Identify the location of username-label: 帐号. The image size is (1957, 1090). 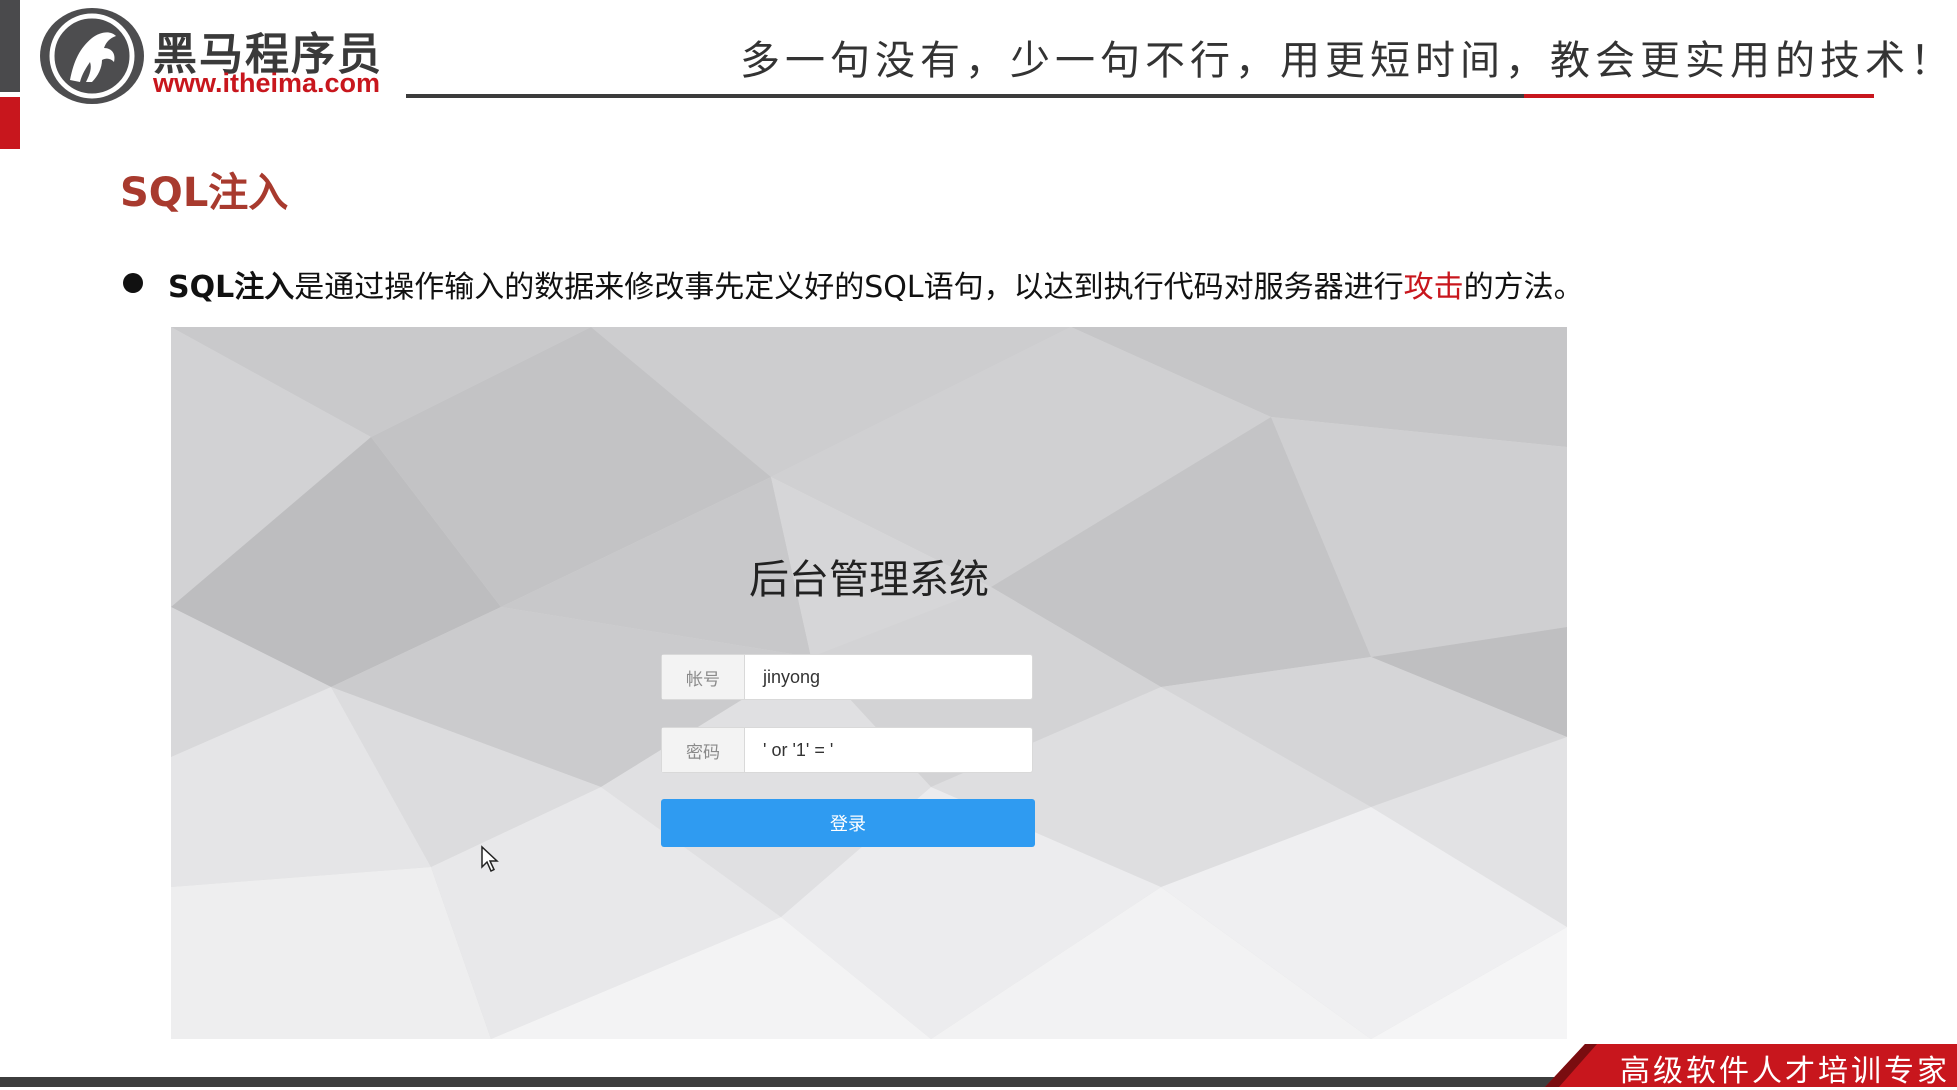
(703, 677).